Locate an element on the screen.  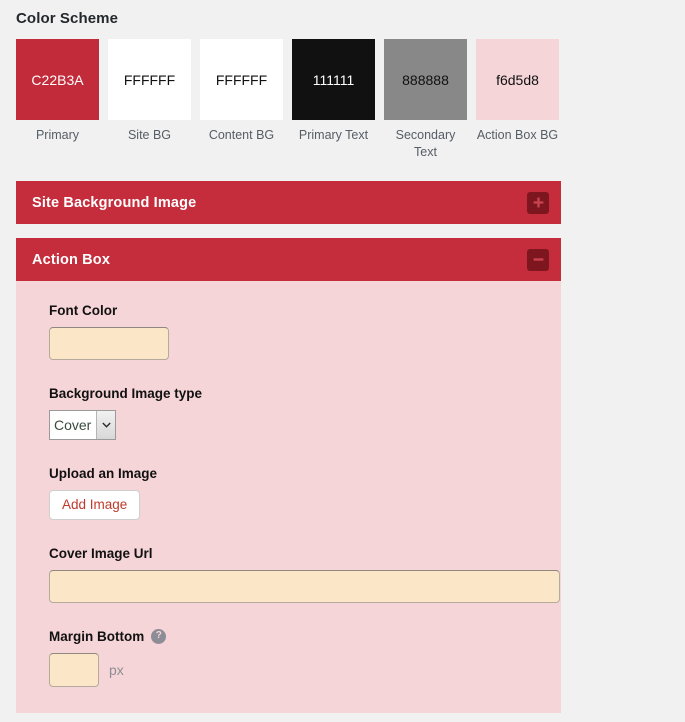
color-swatch-value: 888888 is located at coordinates (425, 79).